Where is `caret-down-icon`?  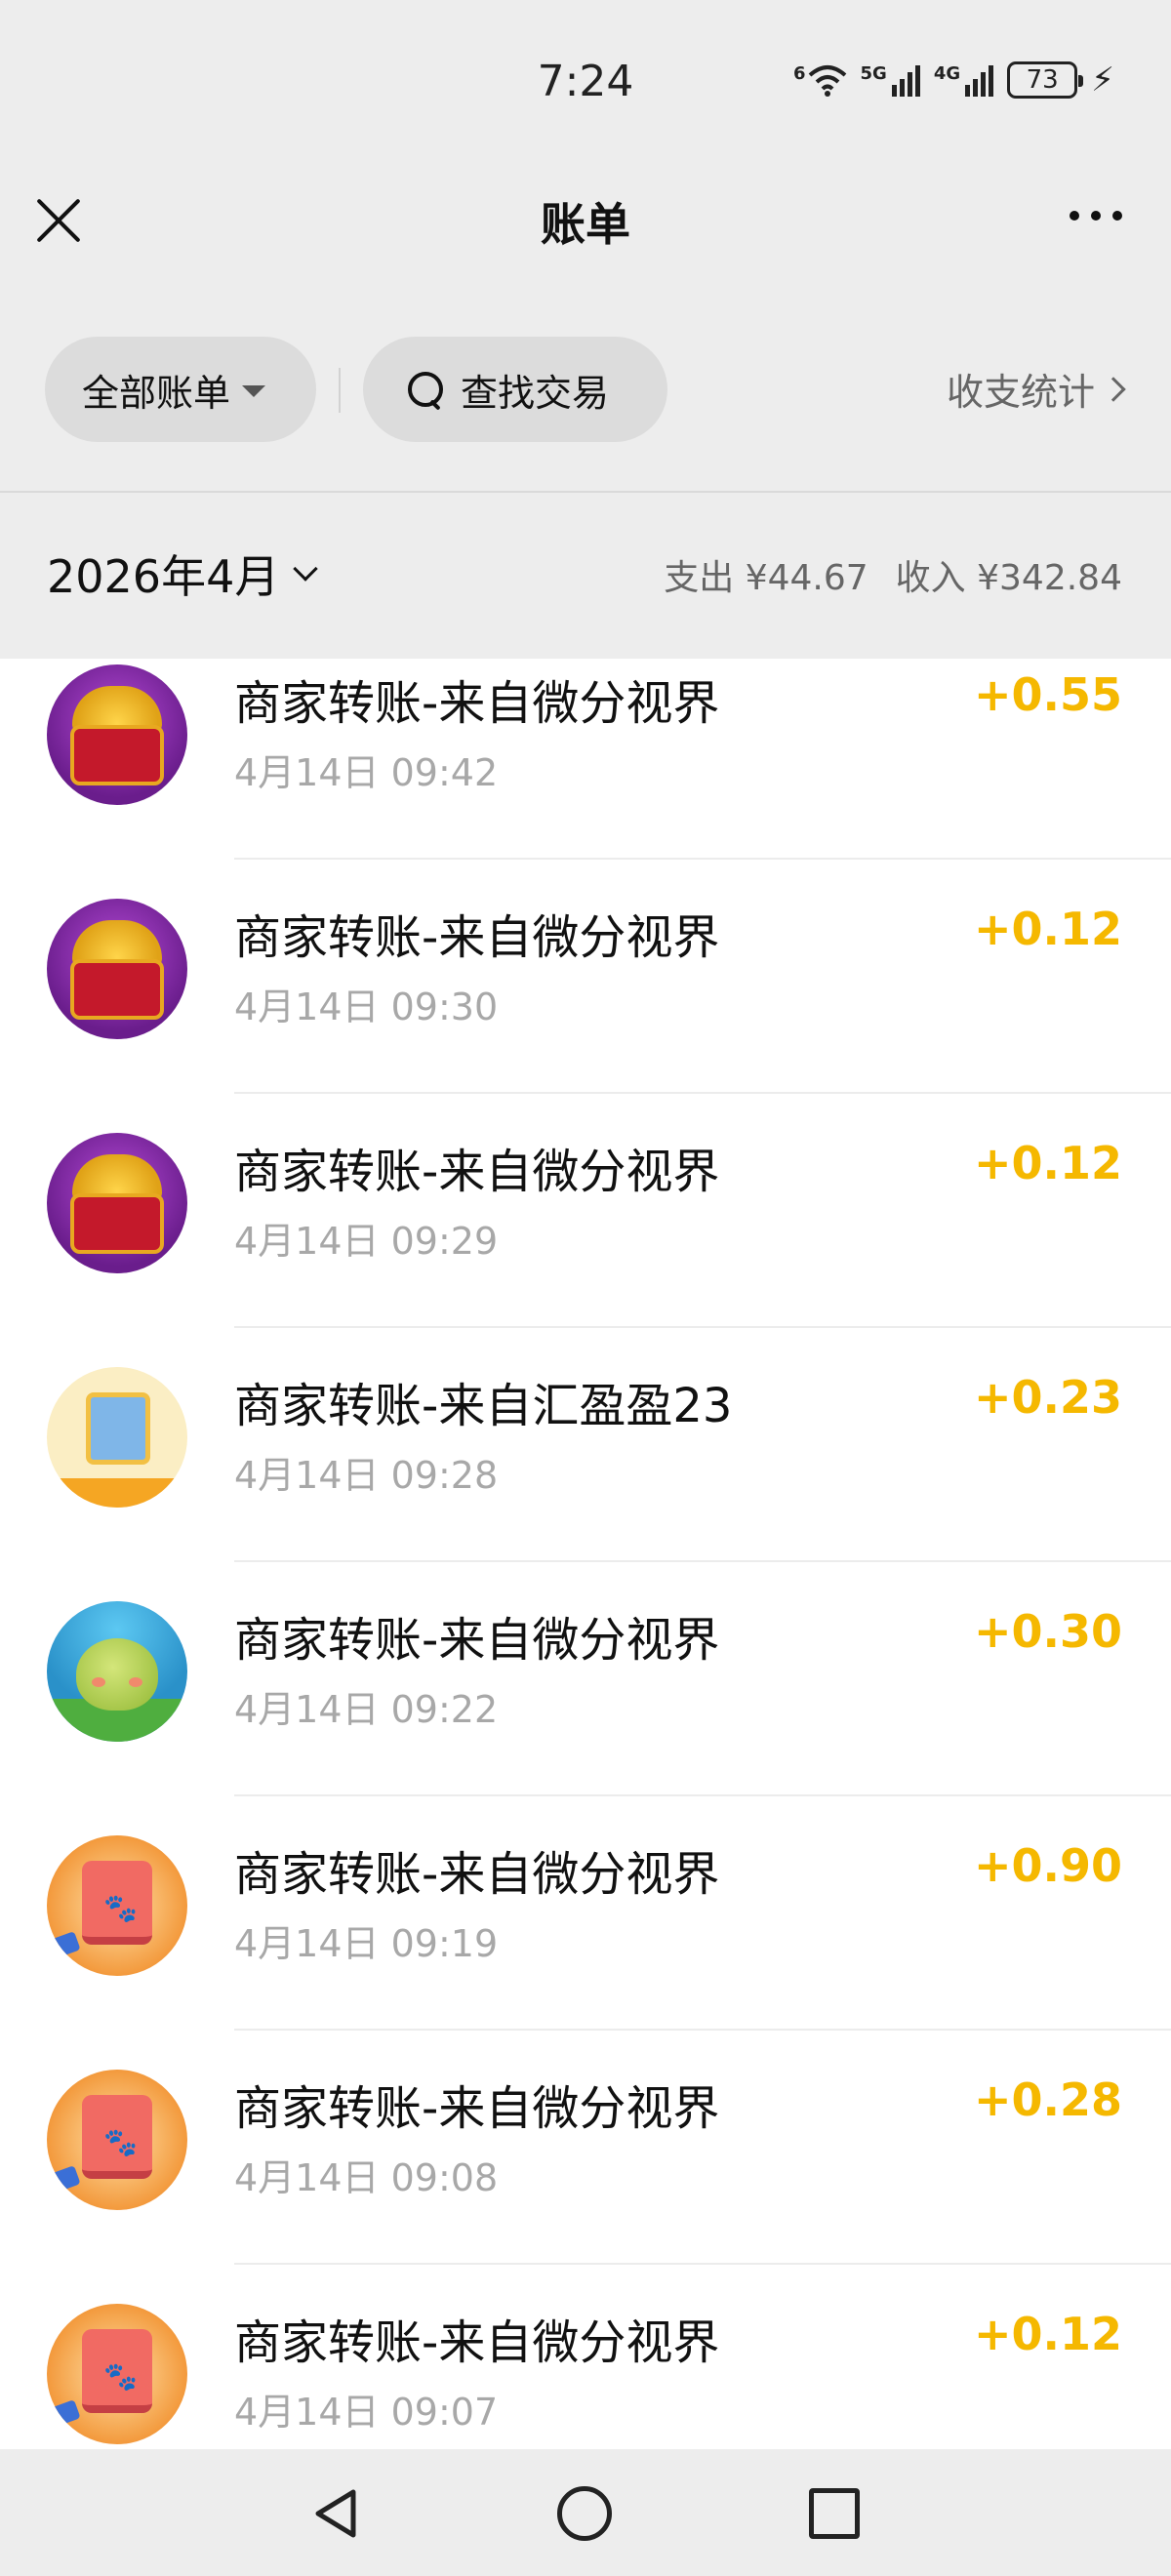
caret-down-icon is located at coordinates (254, 391).